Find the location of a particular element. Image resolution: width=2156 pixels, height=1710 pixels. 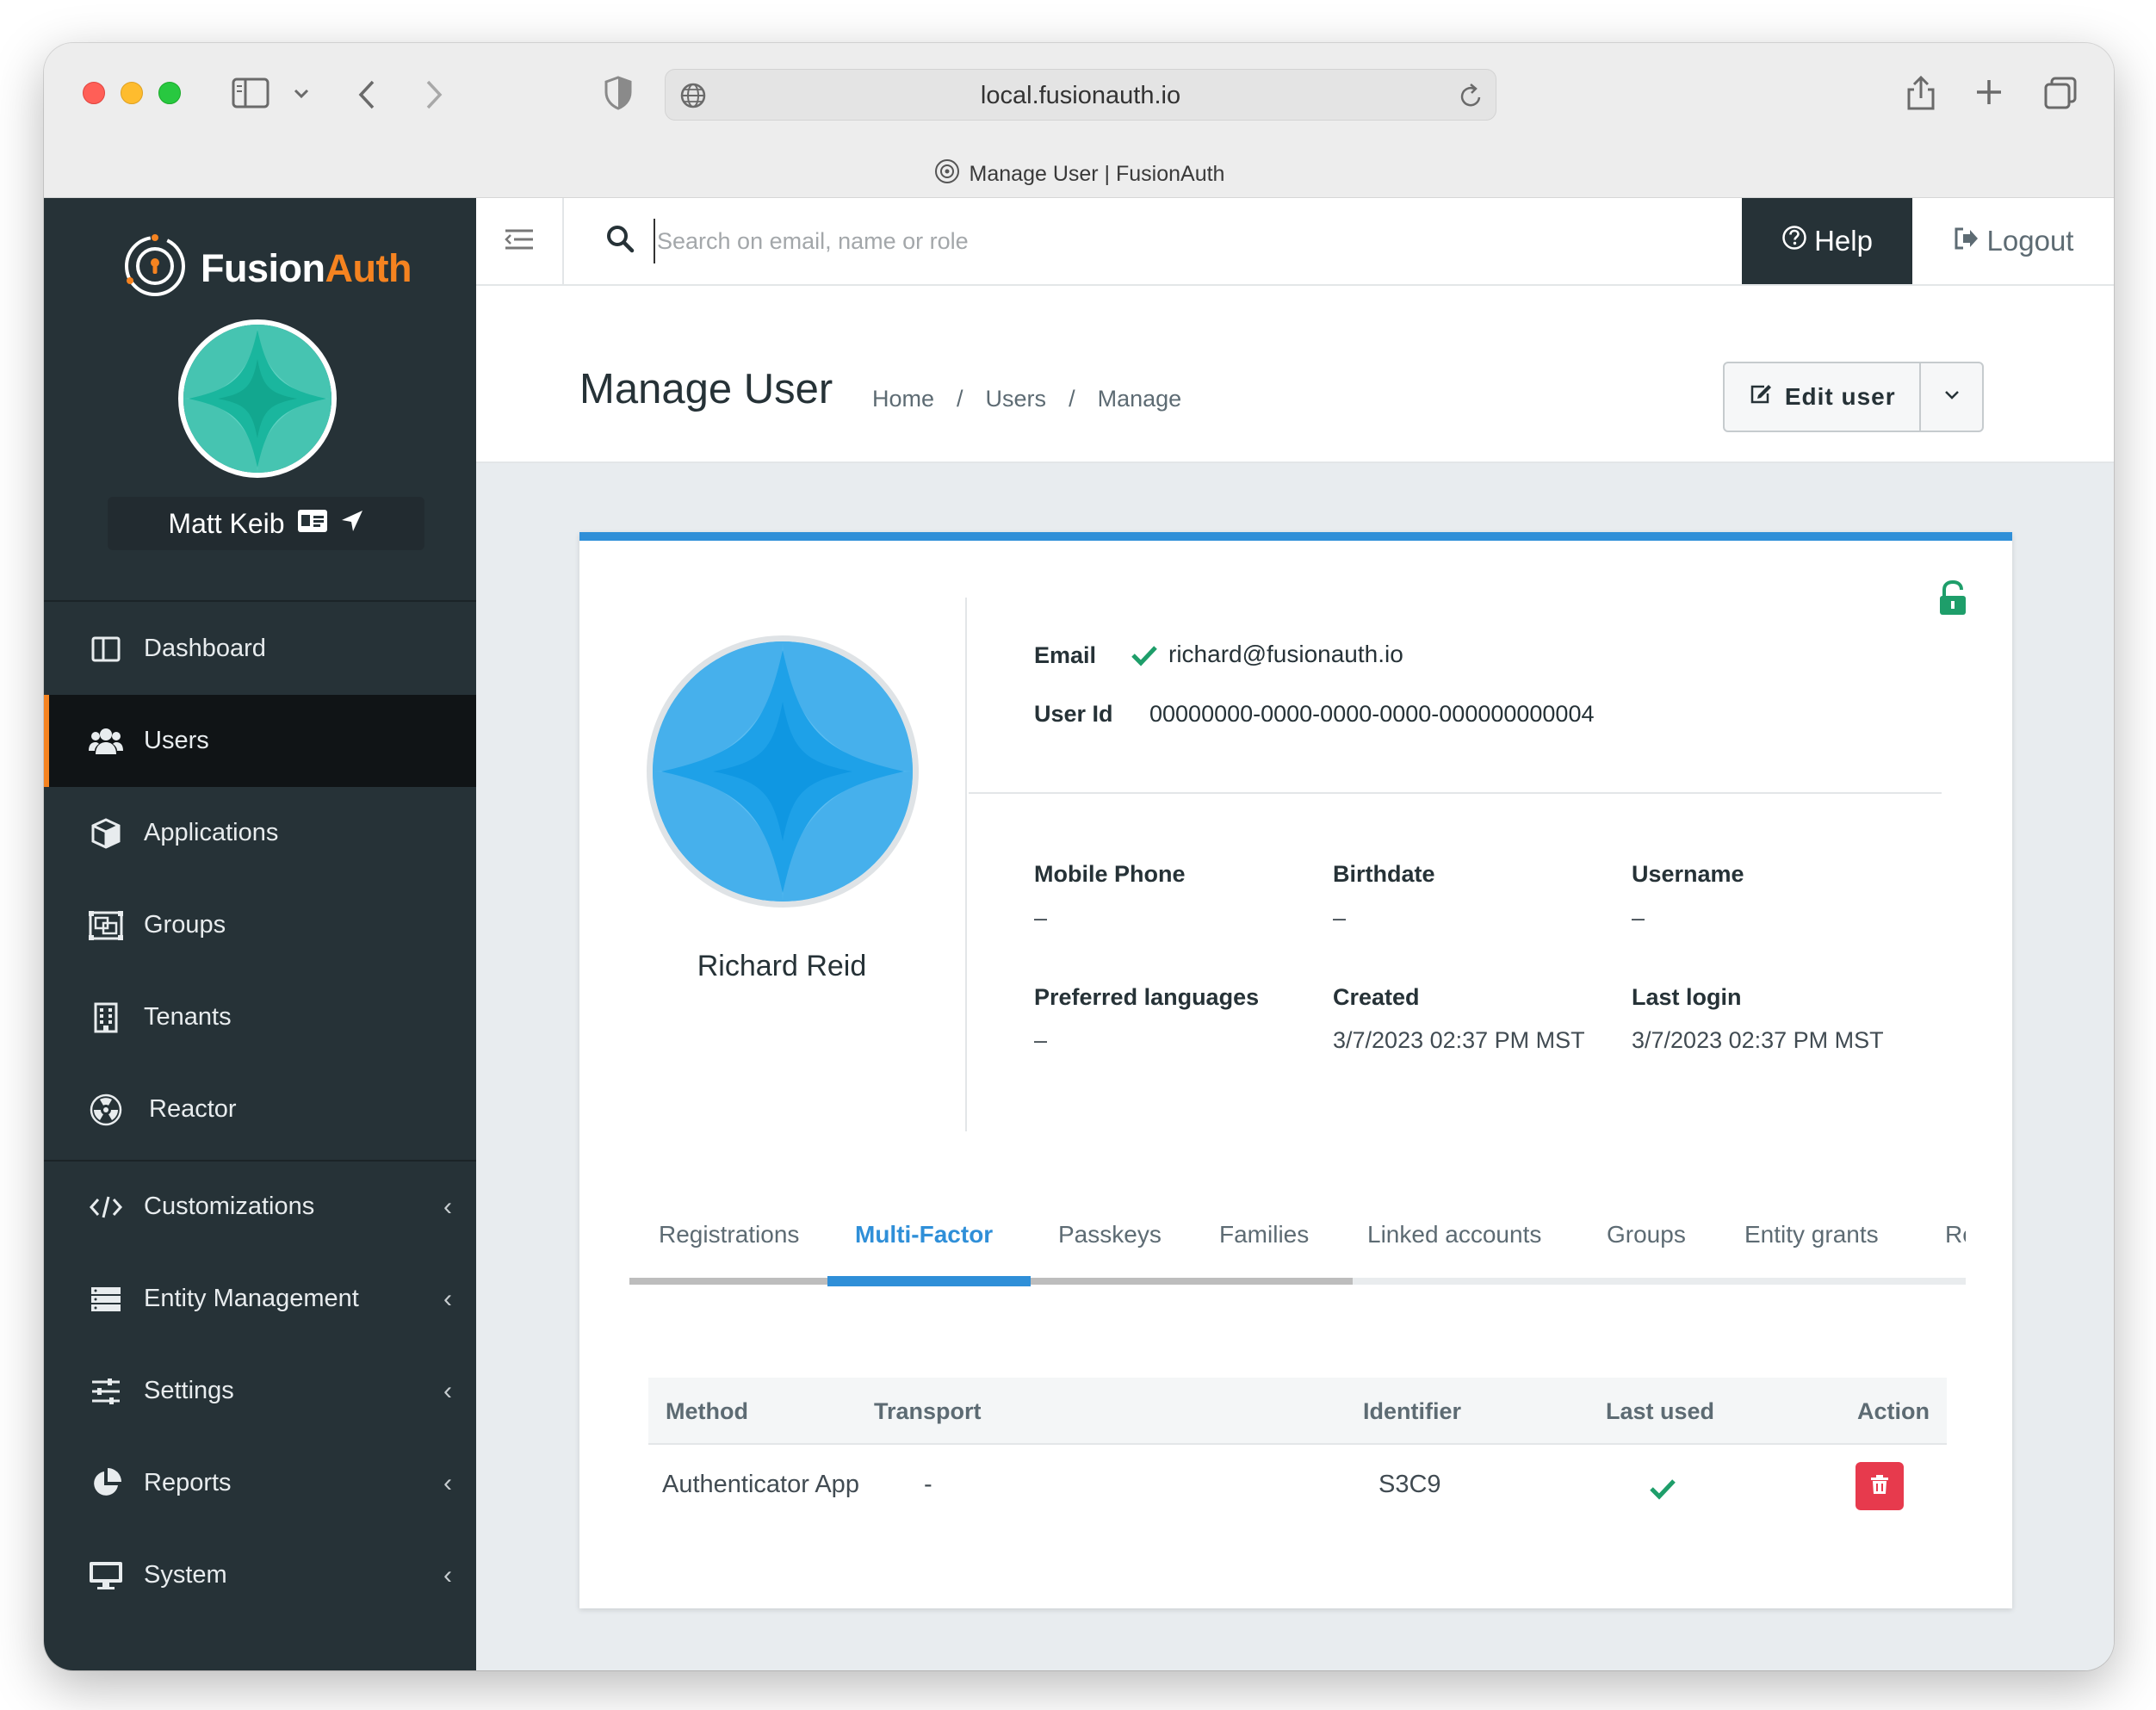

birthdate-value: – is located at coordinates (1340, 918).